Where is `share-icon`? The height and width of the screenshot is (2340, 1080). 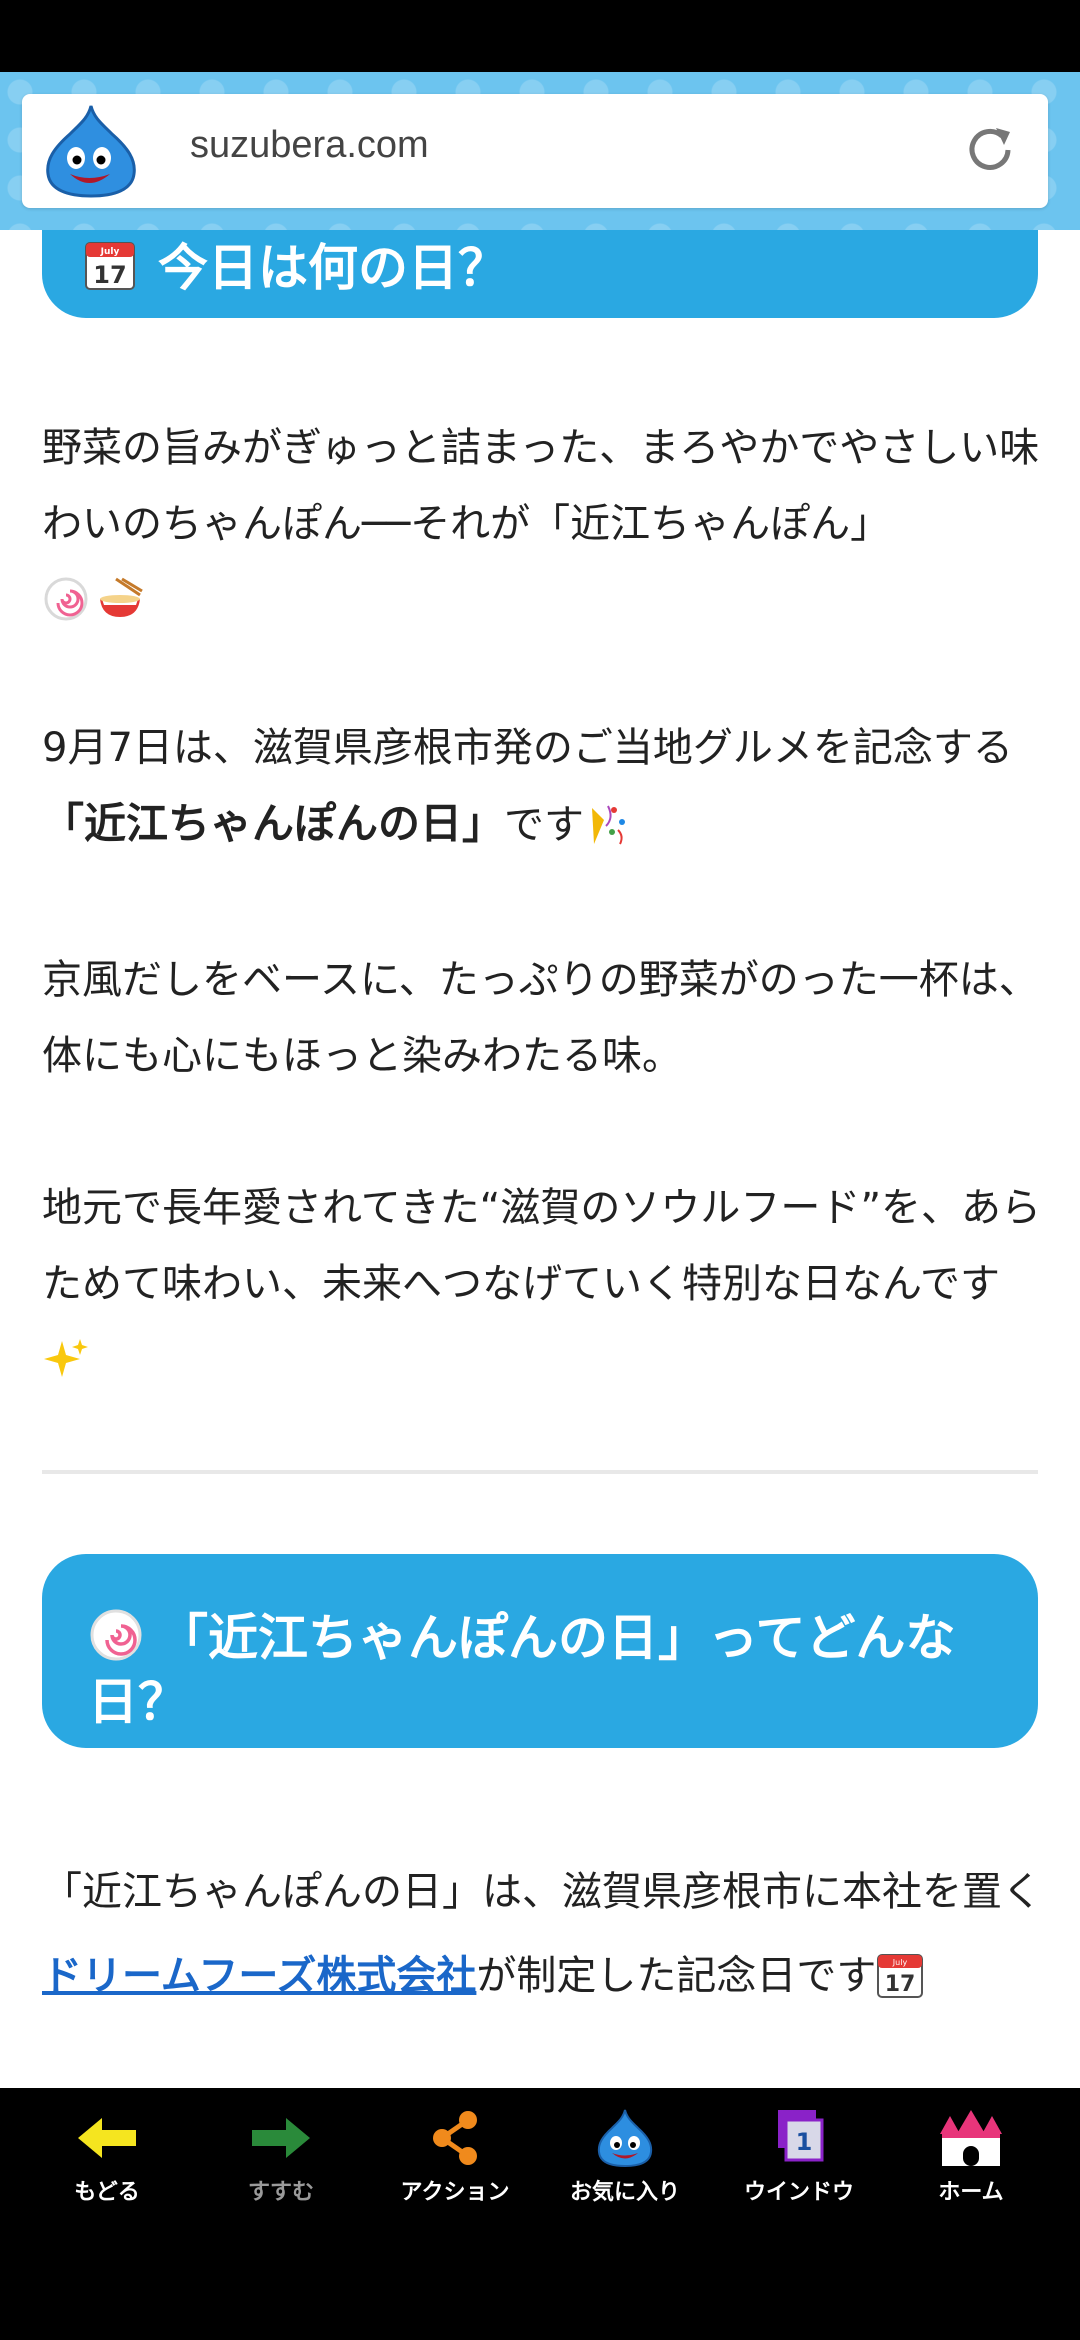
share-icon is located at coordinates (455, 2138).